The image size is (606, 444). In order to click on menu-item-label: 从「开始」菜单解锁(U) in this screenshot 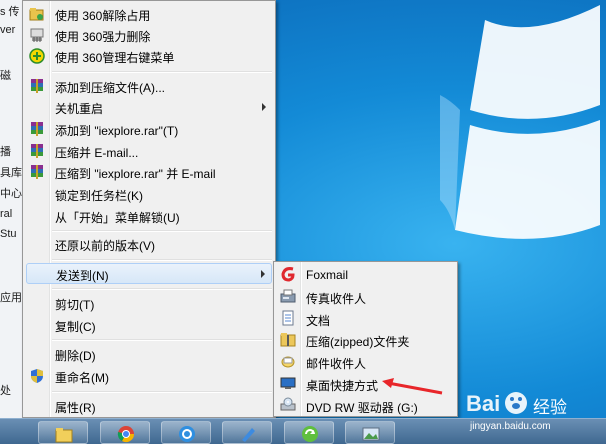, I will do `click(117, 218)`.